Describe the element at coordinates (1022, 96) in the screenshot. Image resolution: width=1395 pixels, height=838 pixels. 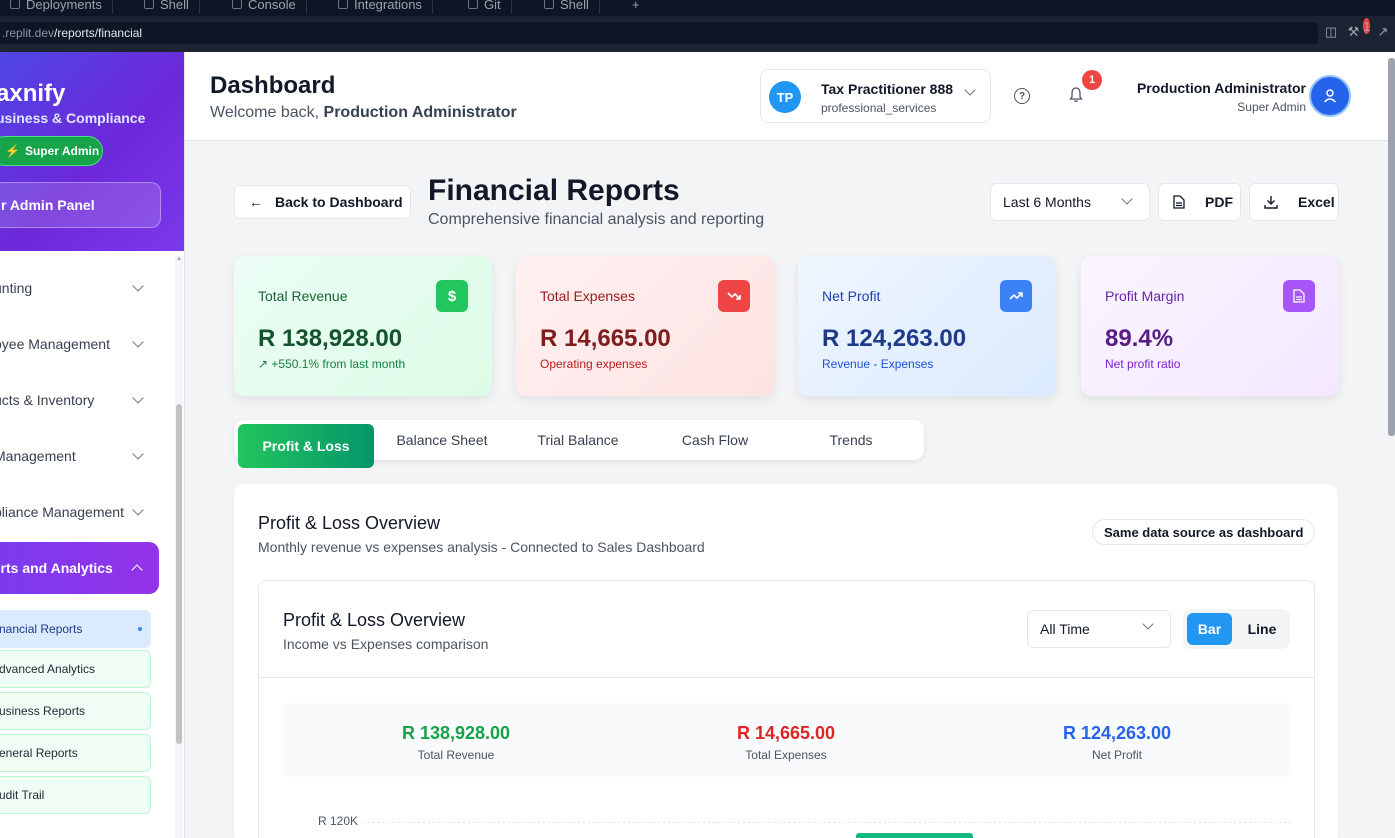
I see `help-icon: ?` at that location.